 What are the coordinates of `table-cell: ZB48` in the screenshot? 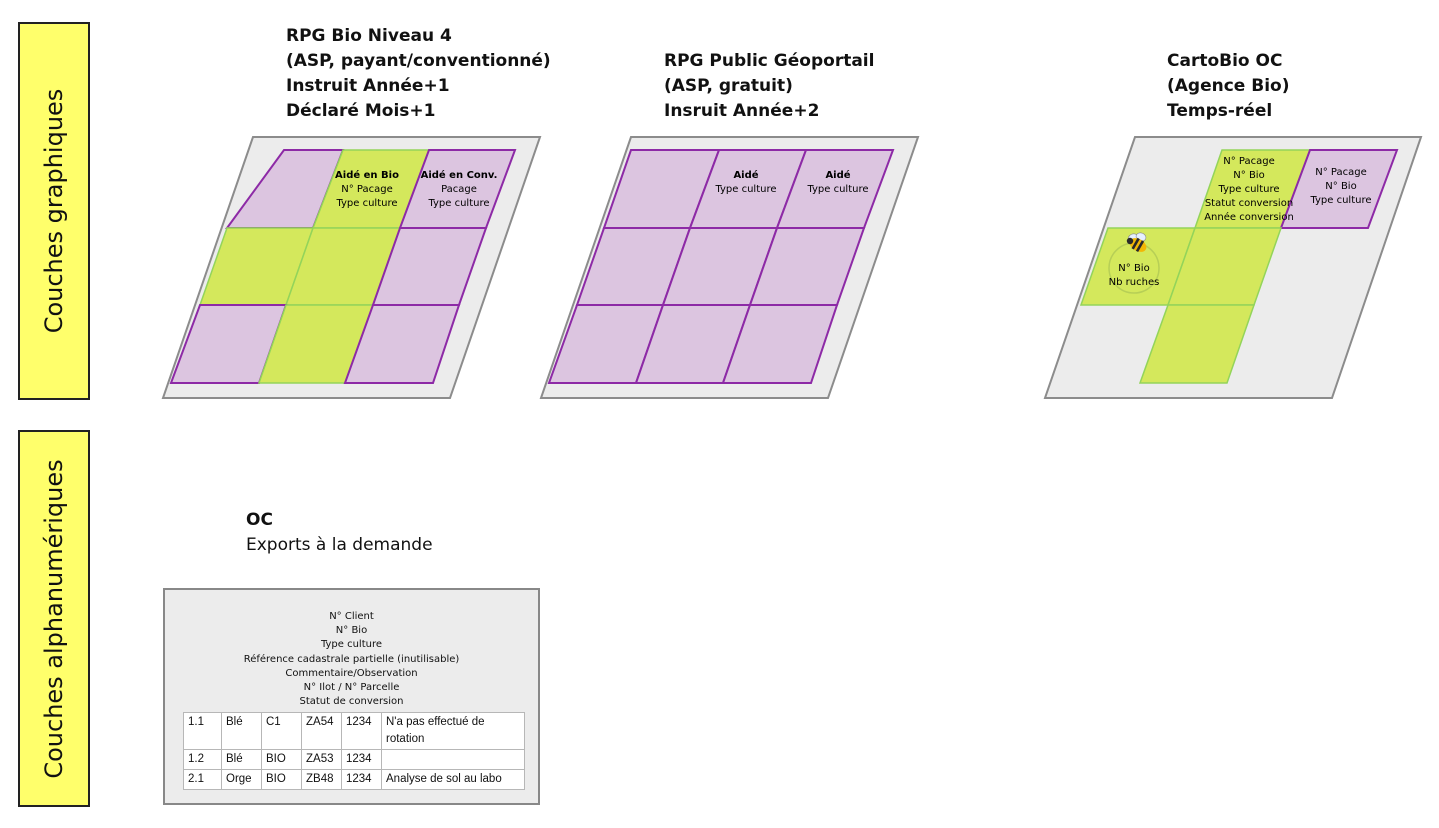 It's located at (321, 779).